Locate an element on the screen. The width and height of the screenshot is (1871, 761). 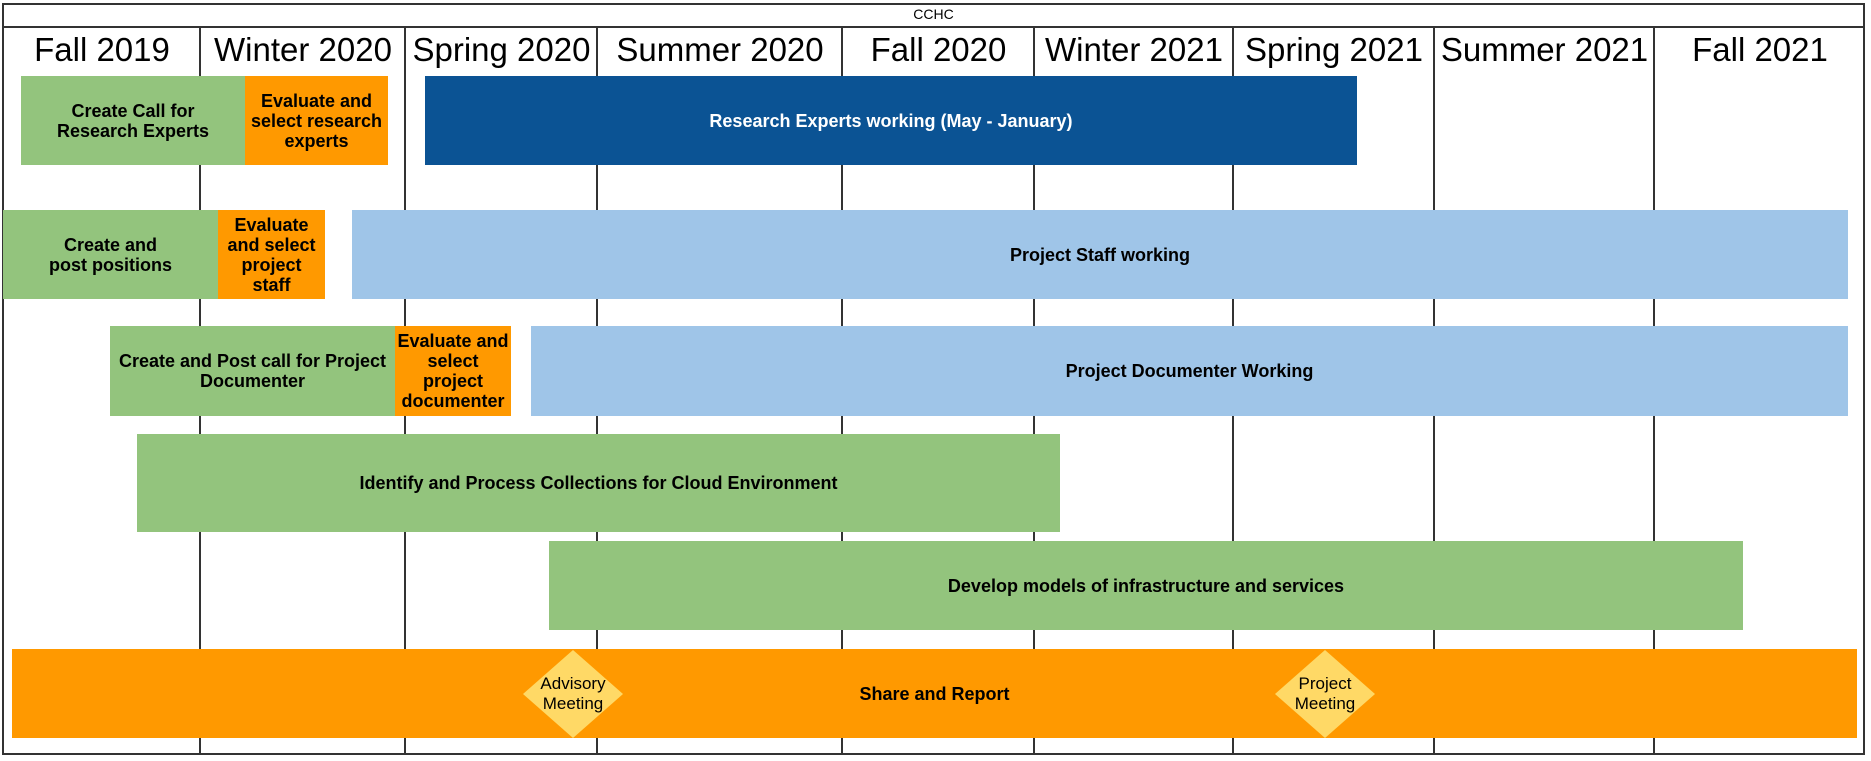
milestone-project-meeting: Project Meeting is located at coordinates (1325, 694).